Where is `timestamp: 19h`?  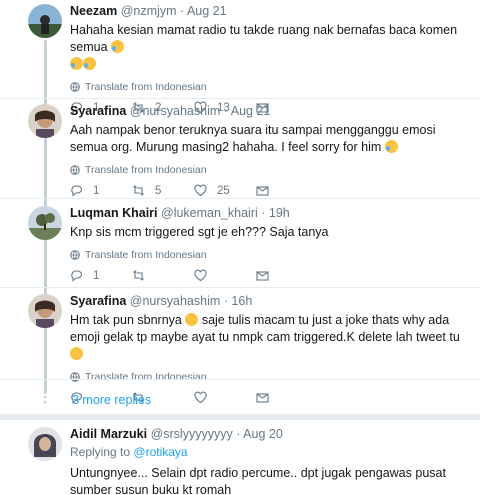
timestamp: 19h is located at coordinates (279, 213).